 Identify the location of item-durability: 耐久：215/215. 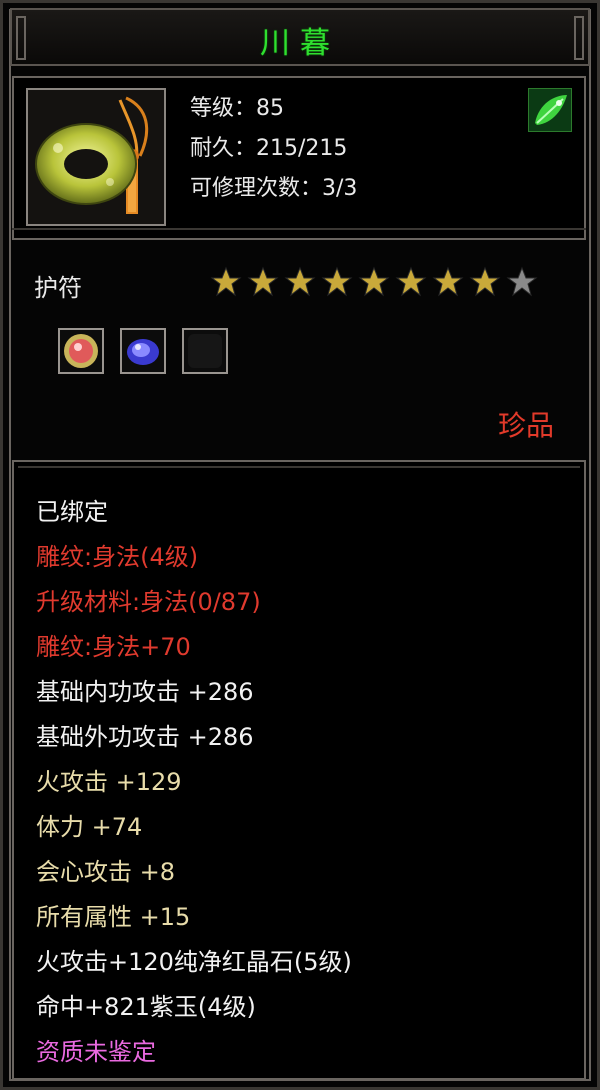
(269, 148).